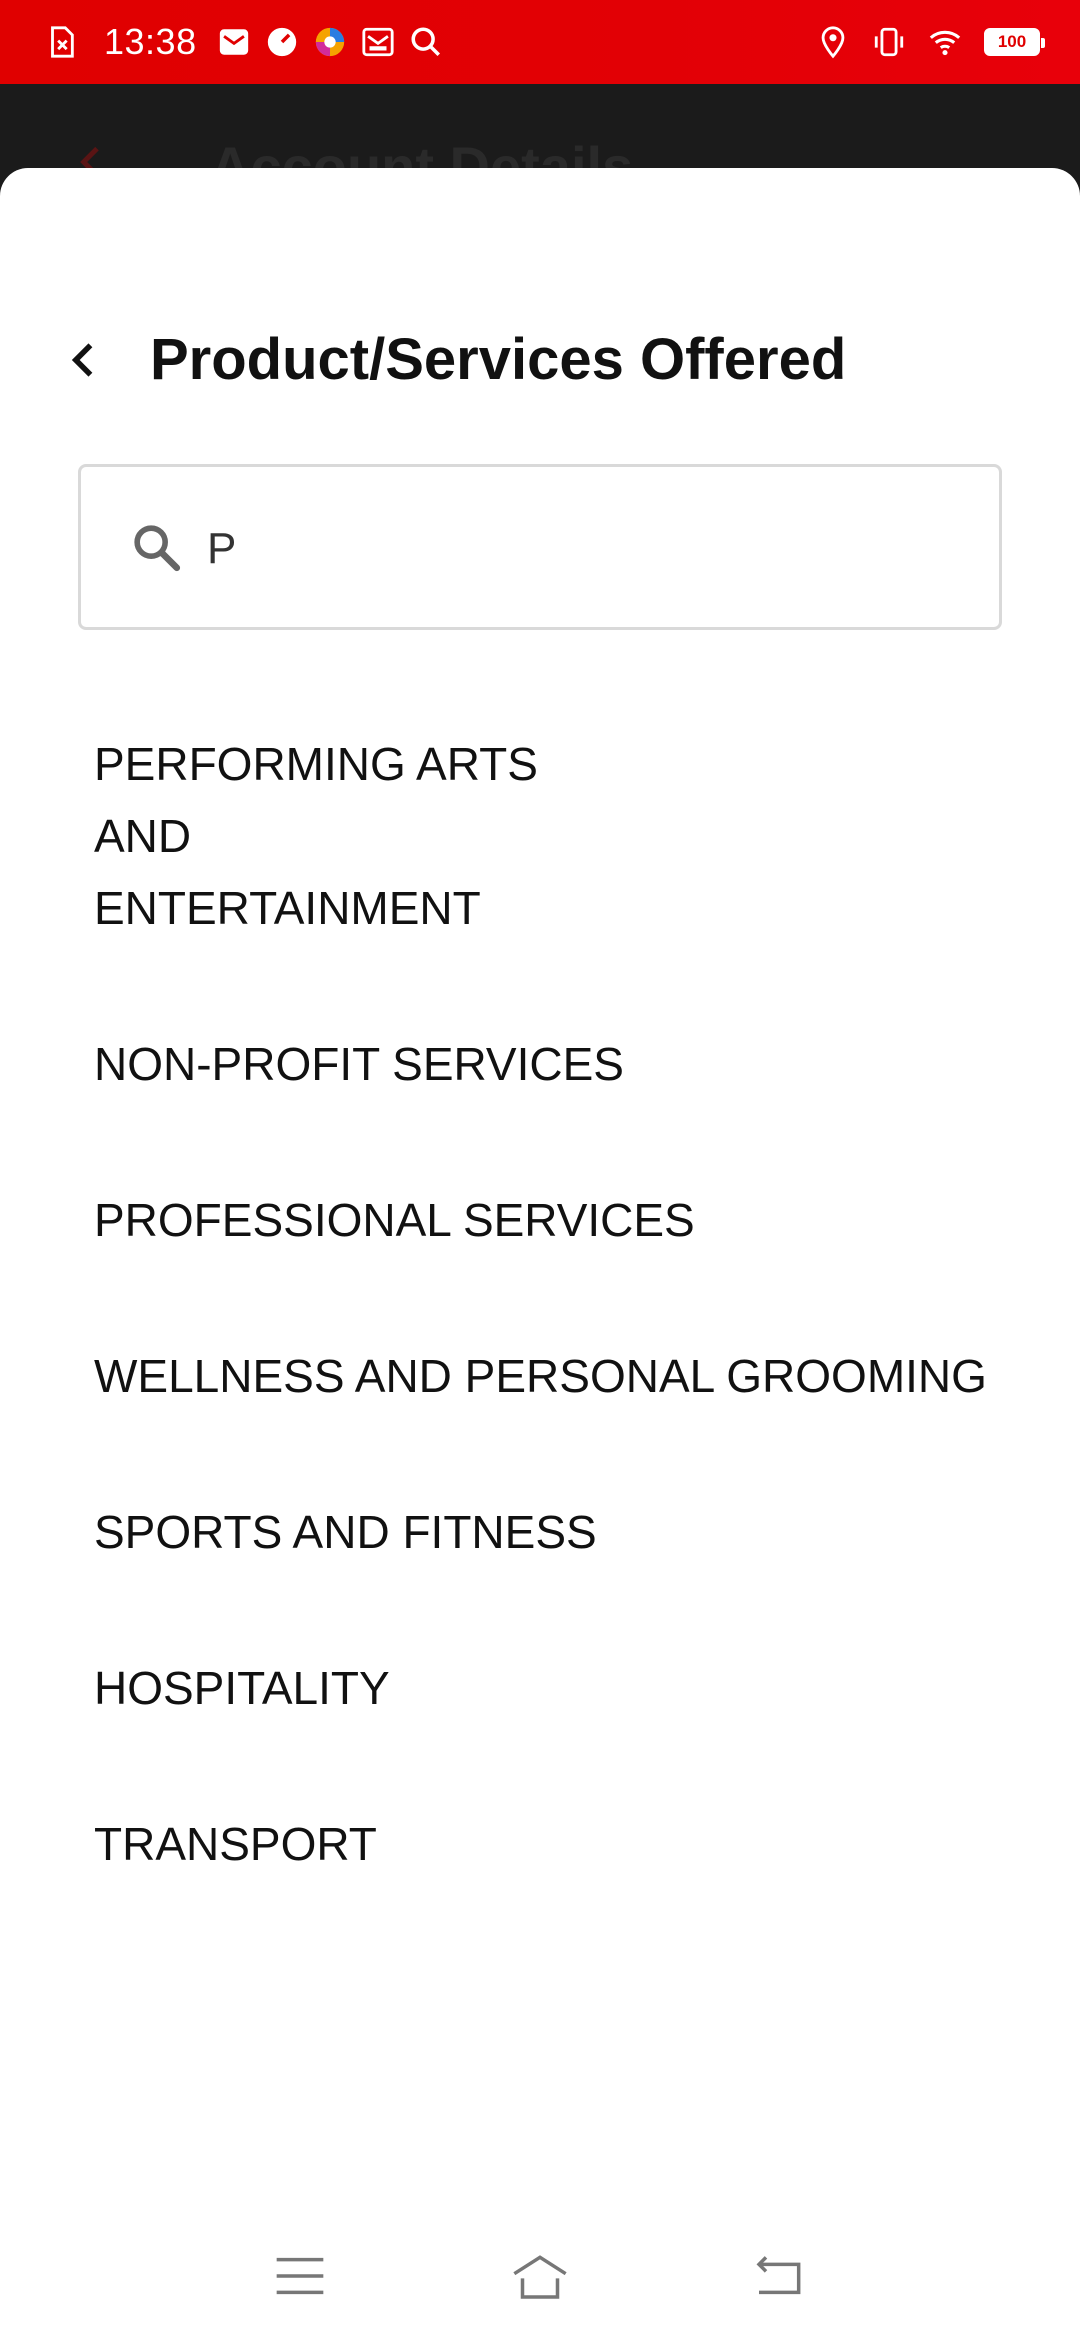 This screenshot has height=2340, width=1080. Describe the element at coordinates (540, 1064) in the screenshot. I see `list-item-non-profit-services: NON-PROFIT SERVICES` at that location.